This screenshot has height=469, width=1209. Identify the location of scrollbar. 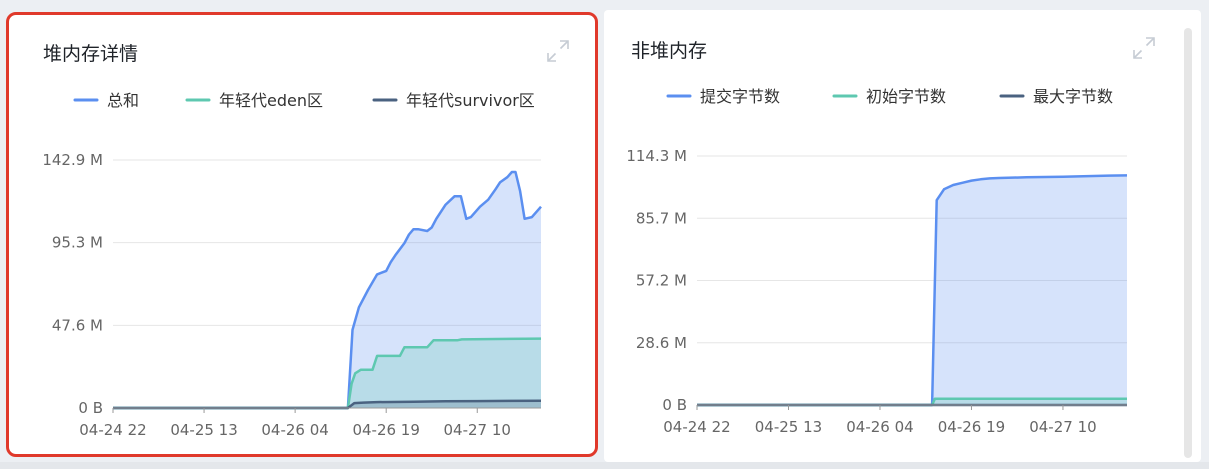
(1188, 243).